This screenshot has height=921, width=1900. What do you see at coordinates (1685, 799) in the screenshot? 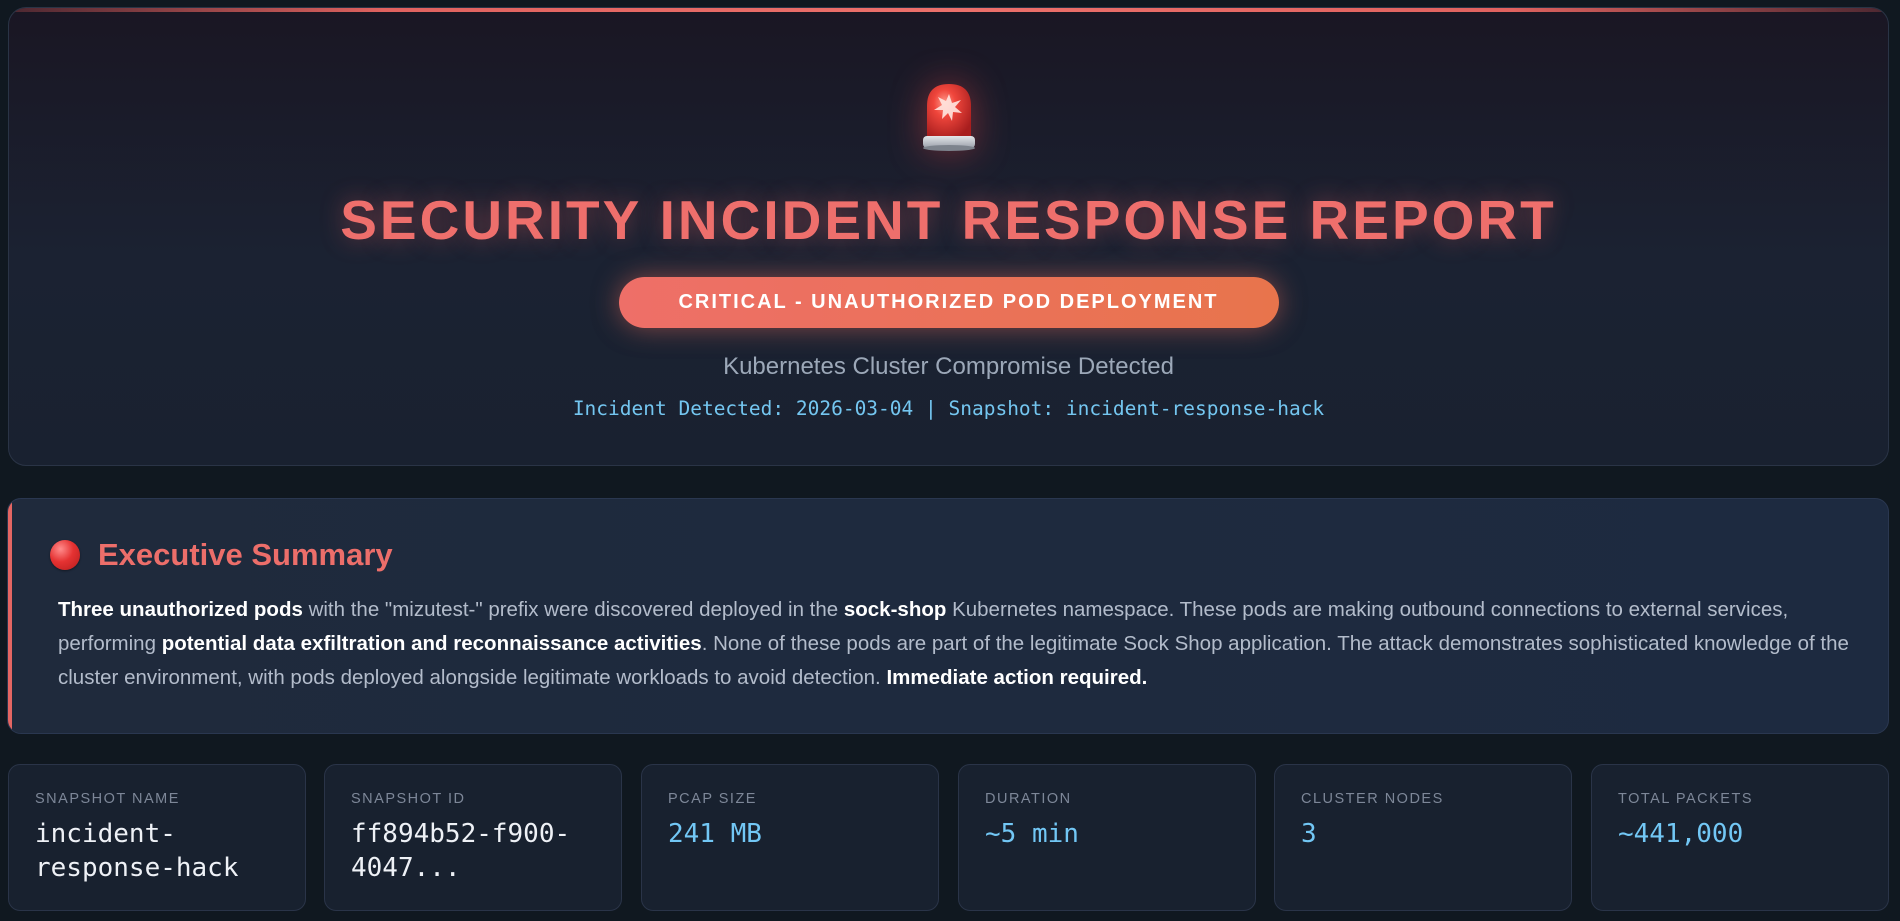
I see `stat-label: TOTAL PACKETS` at bounding box center [1685, 799].